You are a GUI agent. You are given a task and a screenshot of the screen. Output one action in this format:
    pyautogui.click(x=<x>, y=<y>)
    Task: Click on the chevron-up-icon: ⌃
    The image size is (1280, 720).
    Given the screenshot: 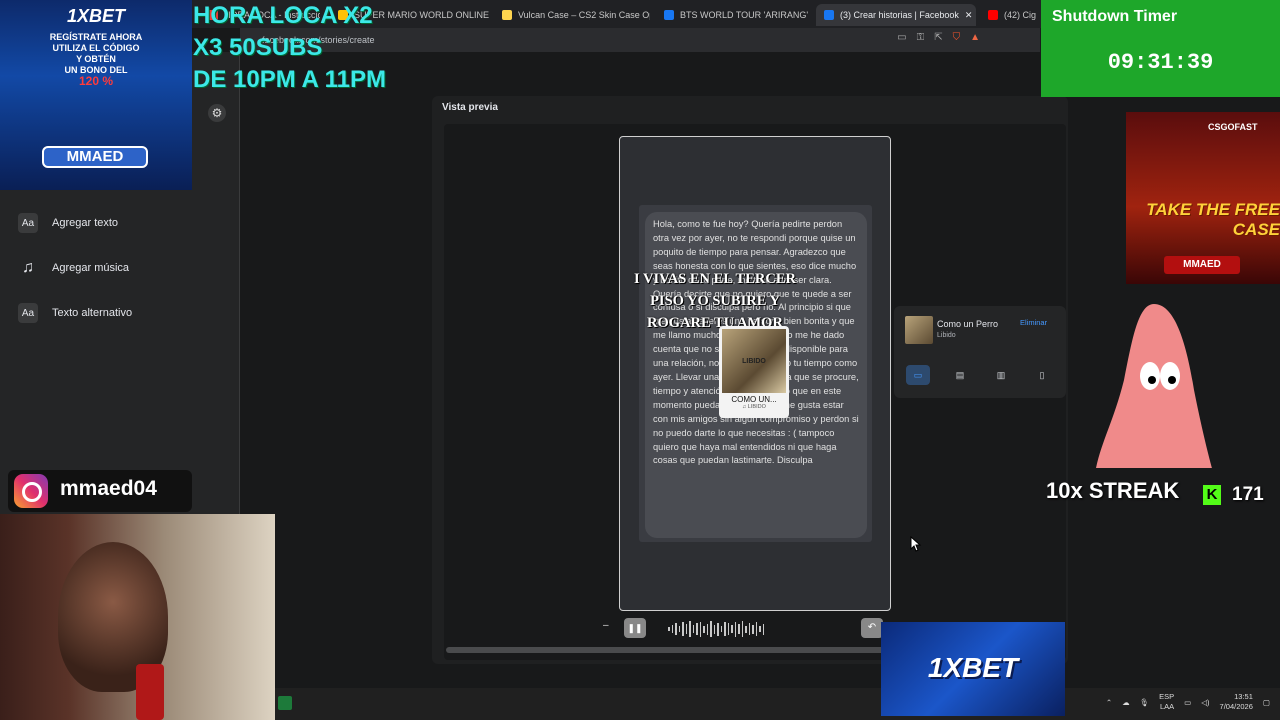 What is the action you would take?
    pyautogui.click(x=1109, y=702)
    